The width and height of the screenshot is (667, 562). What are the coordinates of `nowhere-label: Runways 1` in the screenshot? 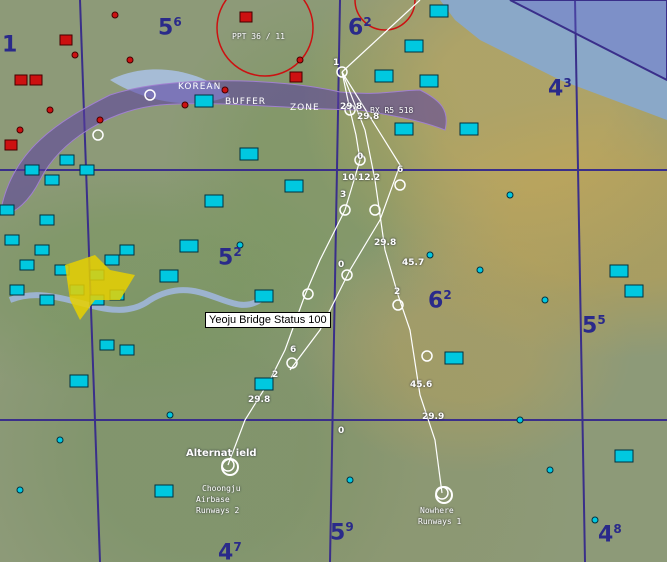 It's located at (440, 521).